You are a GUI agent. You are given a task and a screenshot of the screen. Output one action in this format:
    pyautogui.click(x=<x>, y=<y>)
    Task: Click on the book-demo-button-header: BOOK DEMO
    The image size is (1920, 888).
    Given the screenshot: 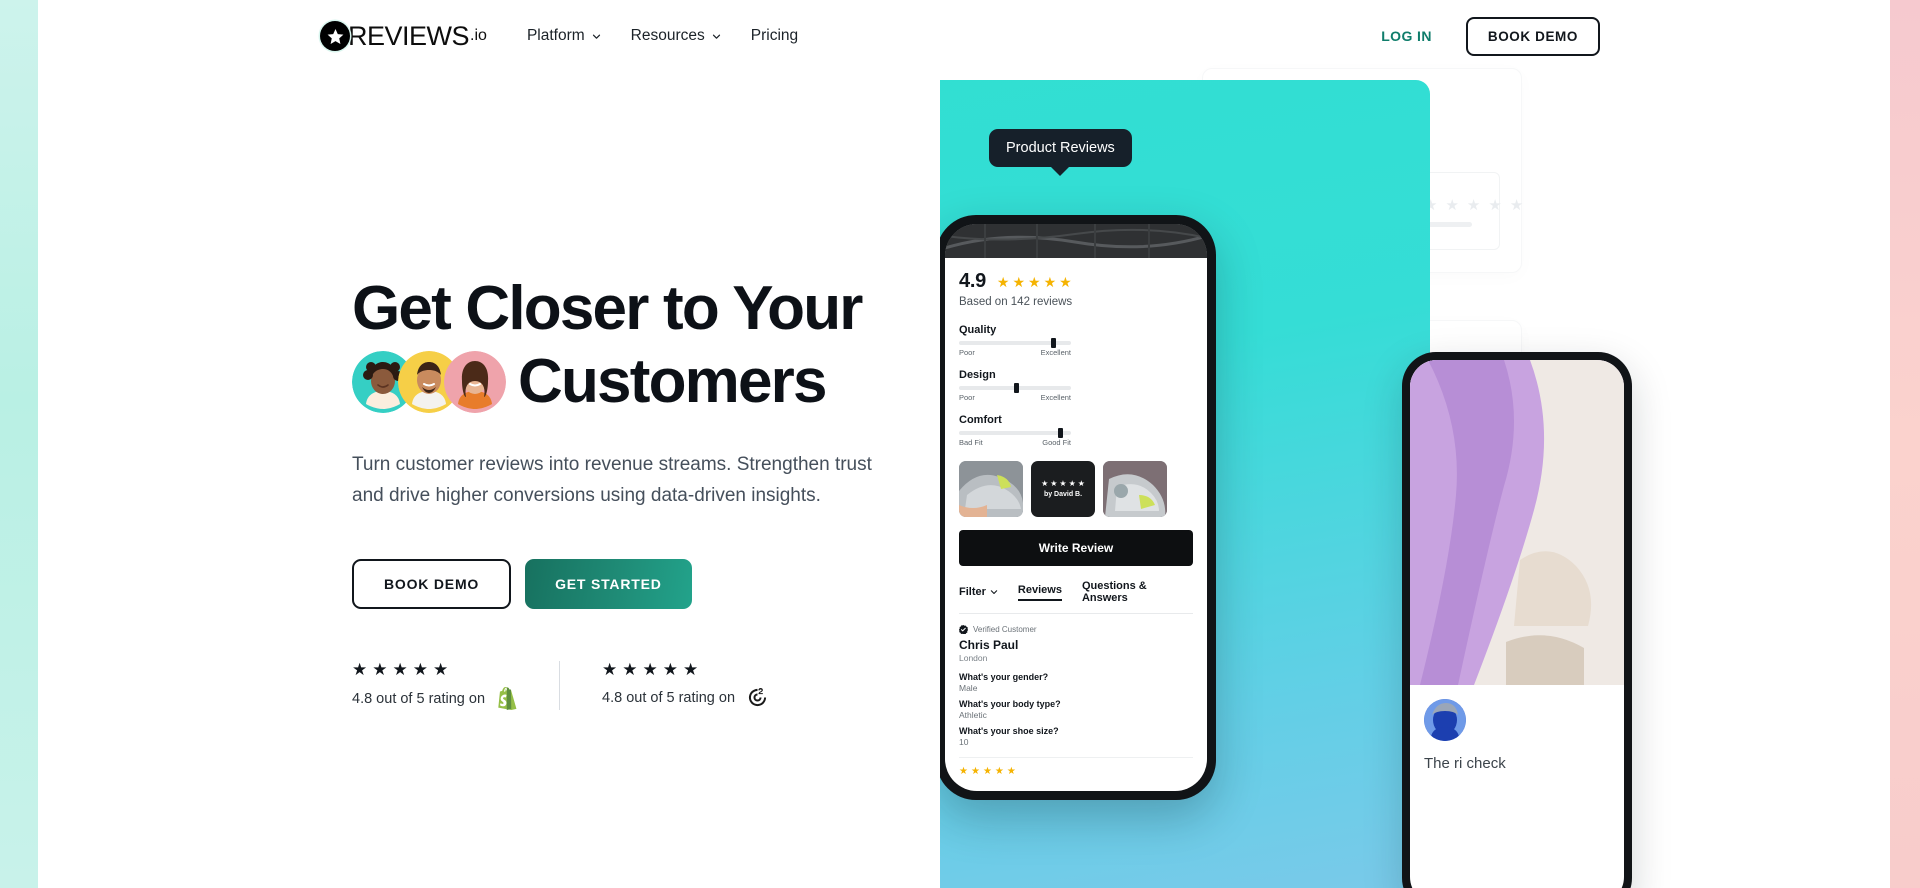 What is the action you would take?
    pyautogui.click(x=1532, y=36)
    